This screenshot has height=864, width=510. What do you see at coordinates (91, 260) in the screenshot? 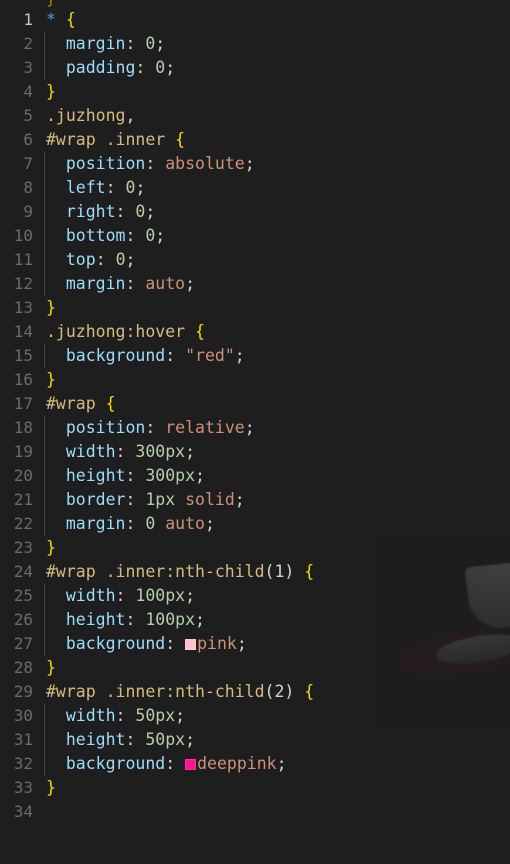
I see `code-text: top: 0;` at bounding box center [91, 260].